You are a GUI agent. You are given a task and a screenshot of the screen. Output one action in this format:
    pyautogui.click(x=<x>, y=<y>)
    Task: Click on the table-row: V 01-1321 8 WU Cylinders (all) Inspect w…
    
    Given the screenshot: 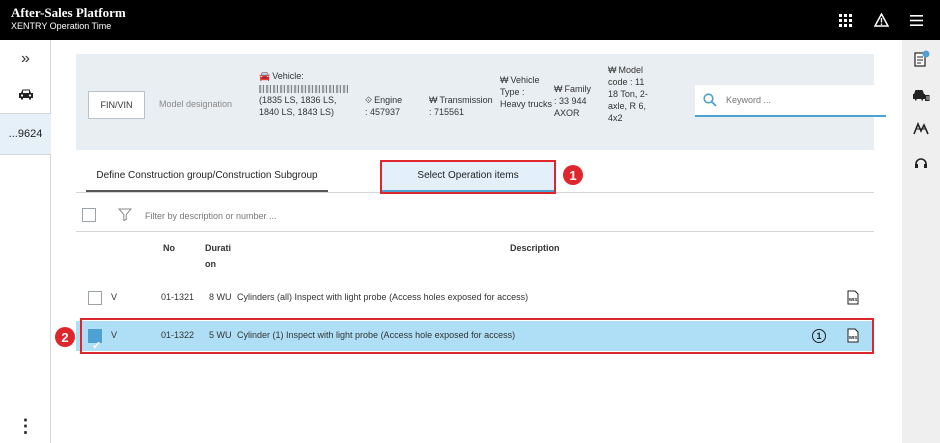 What is the action you would take?
    pyautogui.click(x=475, y=298)
    